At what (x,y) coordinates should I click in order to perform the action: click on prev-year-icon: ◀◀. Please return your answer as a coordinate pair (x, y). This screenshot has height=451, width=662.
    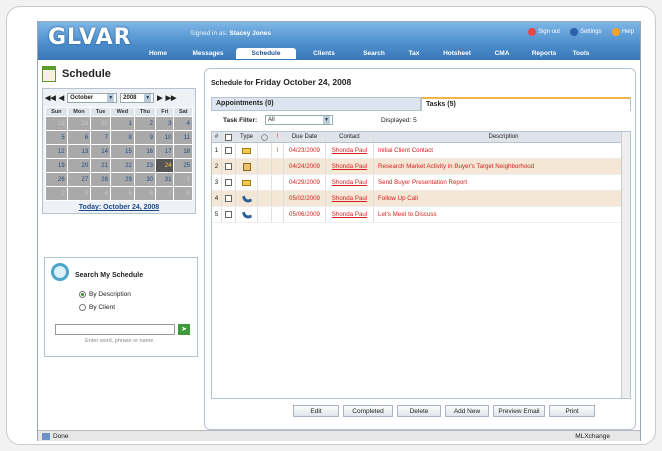
    Looking at the image, I should click on (50, 98).